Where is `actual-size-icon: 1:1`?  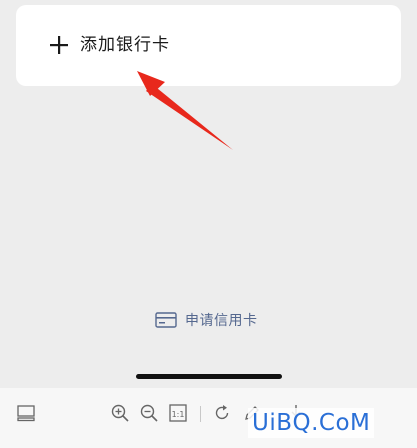 actual-size-icon: 1:1 is located at coordinates (178, 413).